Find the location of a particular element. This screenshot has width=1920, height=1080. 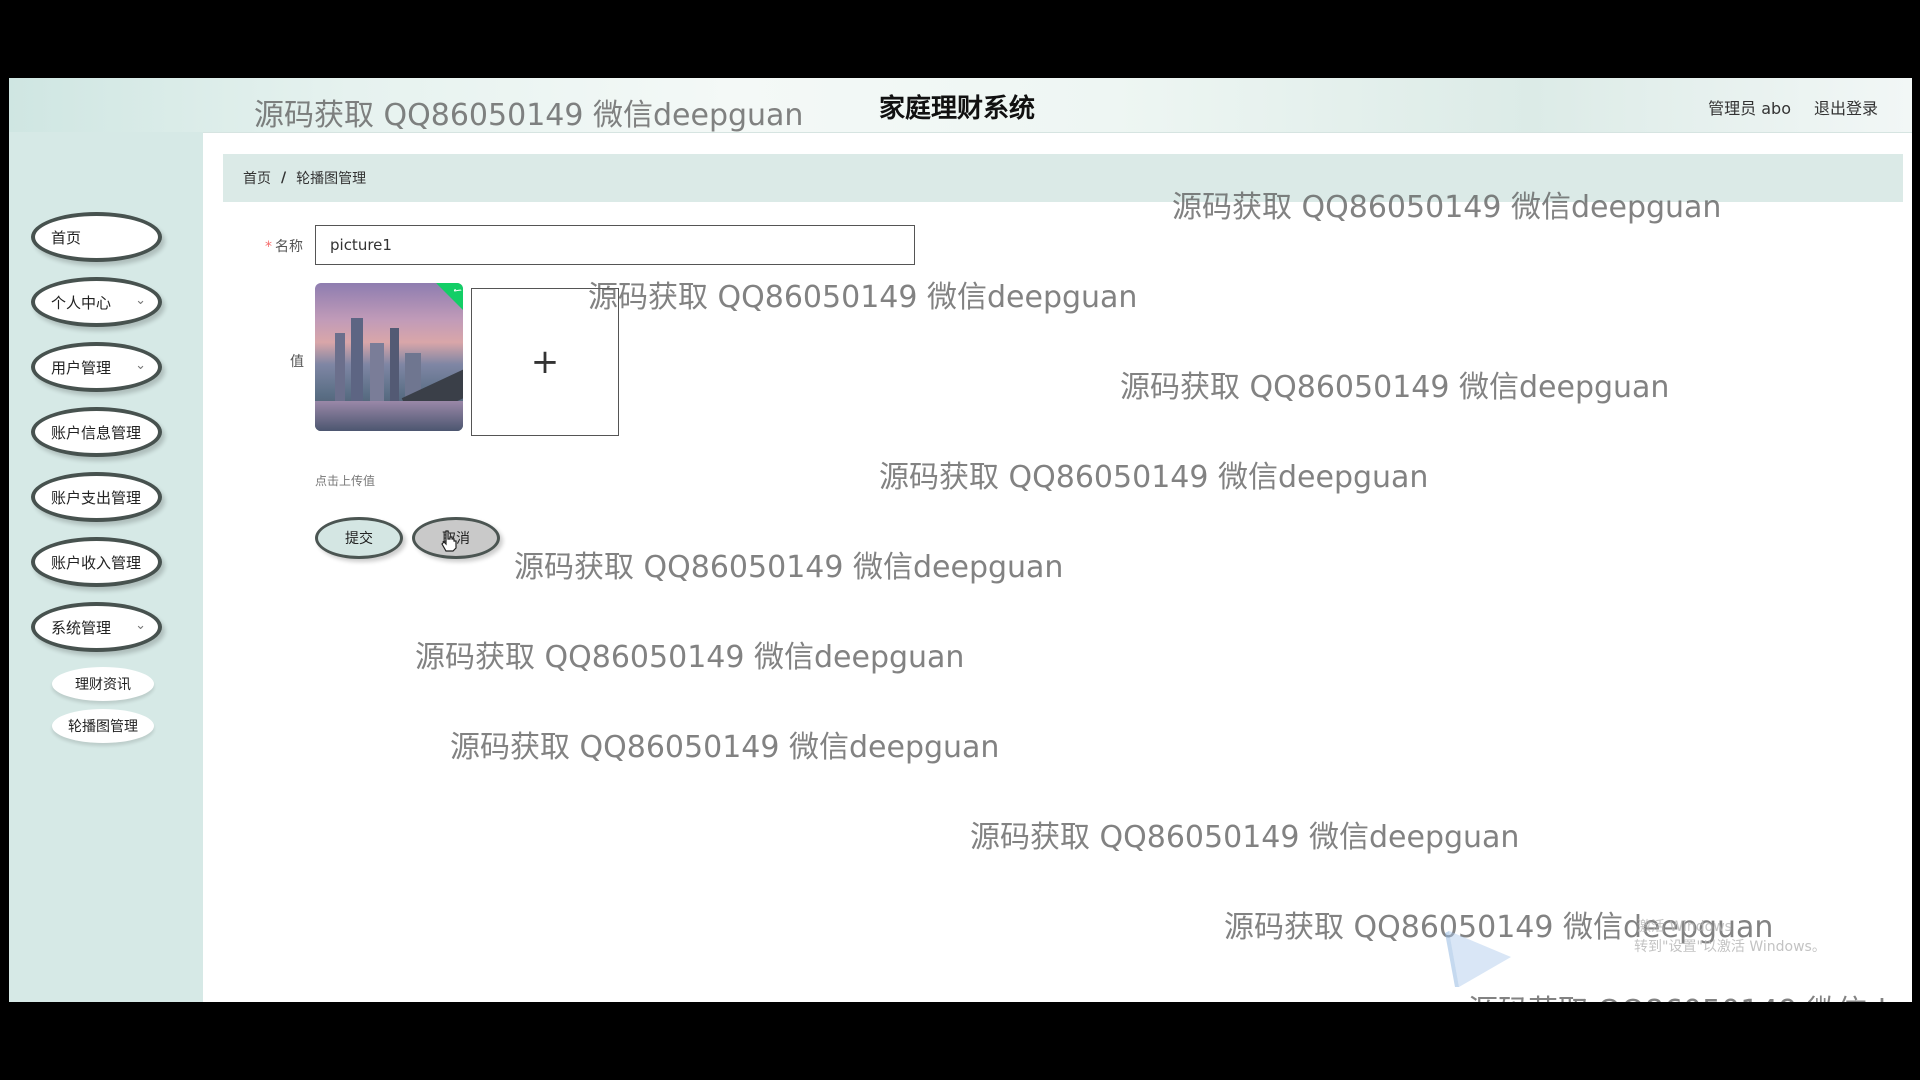

sidebar-subitem-carousel-management: 轮播图管理 is located at coordinates (103, 726).